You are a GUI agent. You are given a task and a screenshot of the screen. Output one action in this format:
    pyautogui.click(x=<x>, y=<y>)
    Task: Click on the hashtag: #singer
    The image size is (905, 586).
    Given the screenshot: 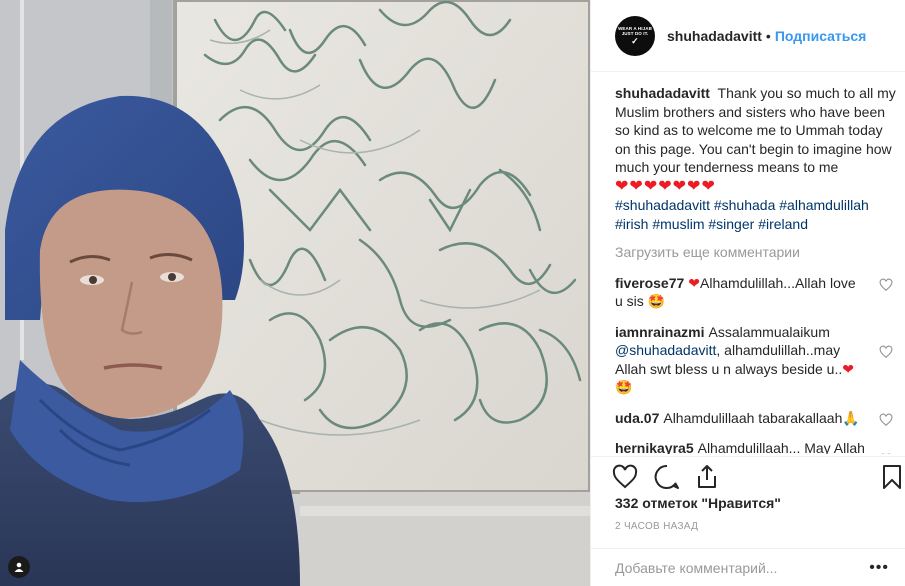 What is the action you would take?
    pyautogui.click(x=731, y=224)
    